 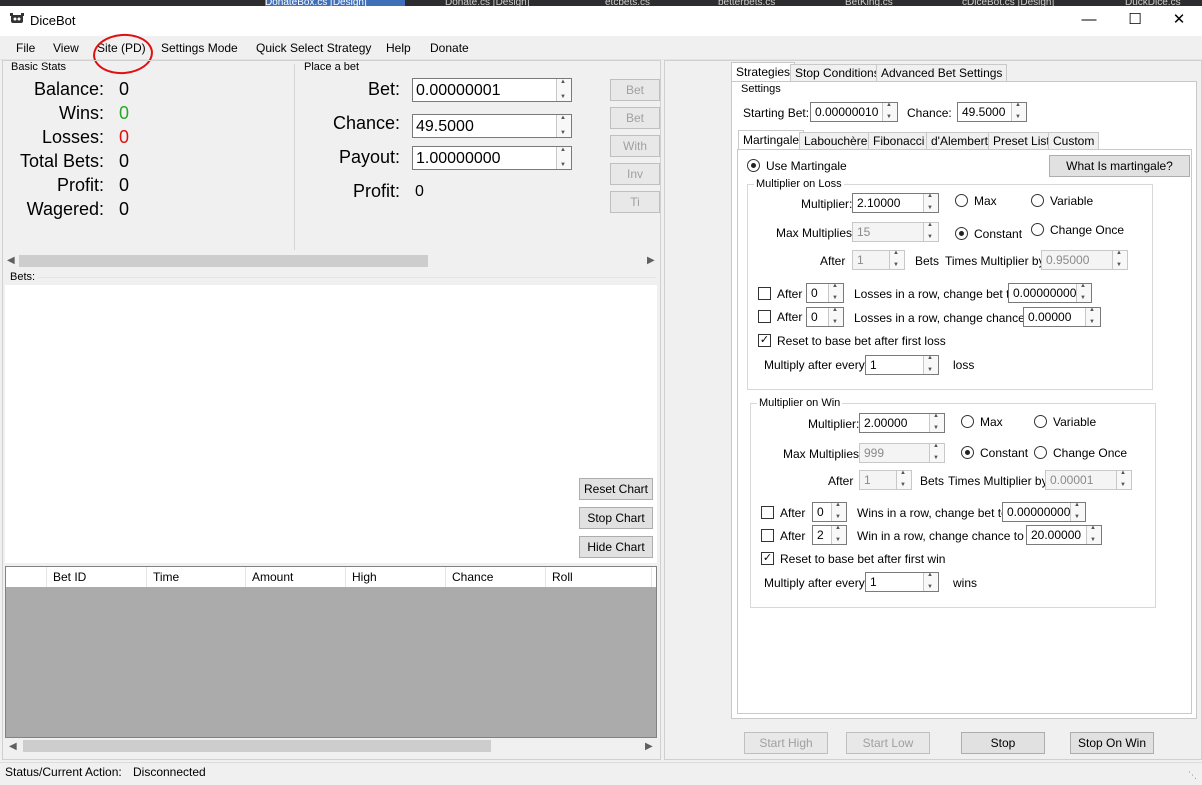 I want to click on tab-custom: Custom, so click(x=1074, y=141).